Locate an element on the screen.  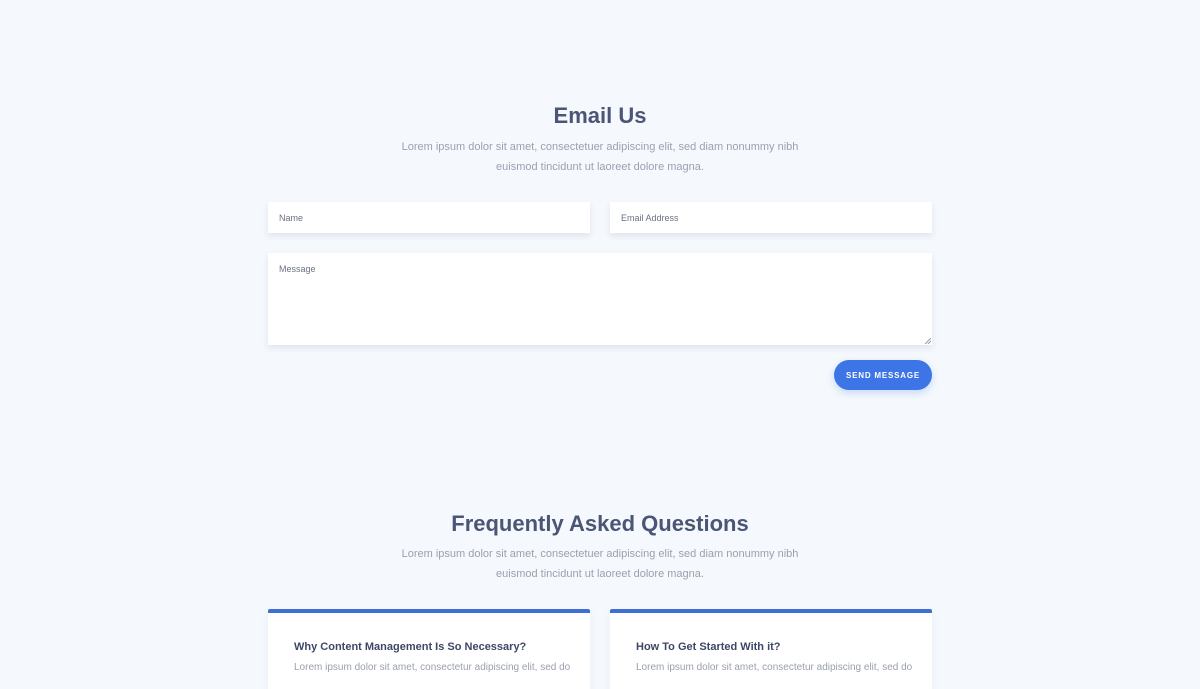
message-field: Message is located at coordinates (600, 299).